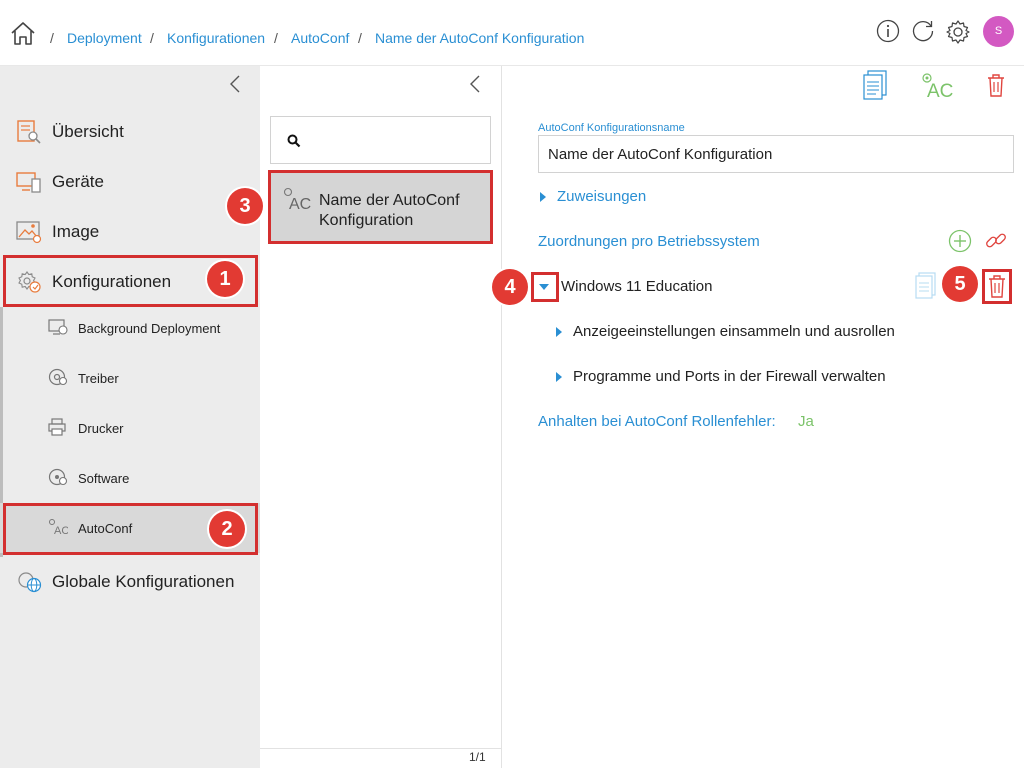 This screenshot has height=768, width=1024. What do you see at coordinates (28, 182) in the screenshot?
I see `devices-icon` at bounding box center [28, 182].